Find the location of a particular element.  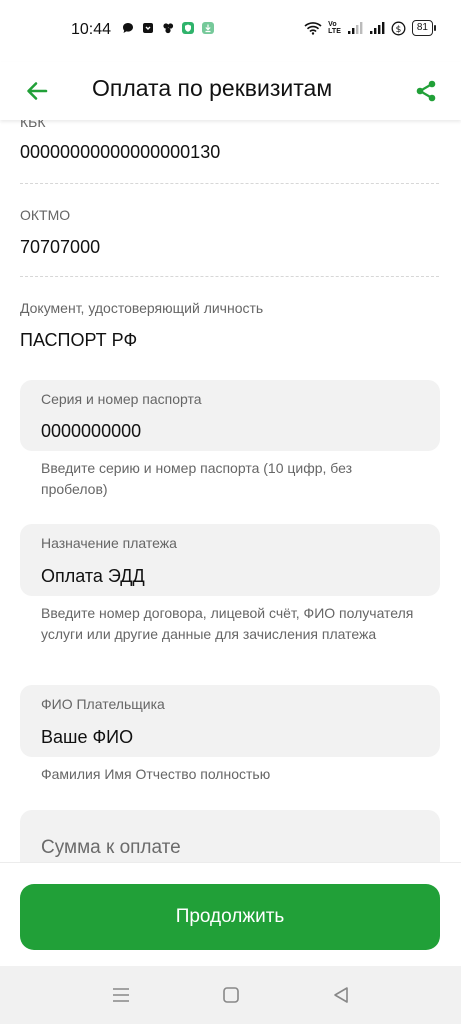

back-button is located at coordinates (37, 91).